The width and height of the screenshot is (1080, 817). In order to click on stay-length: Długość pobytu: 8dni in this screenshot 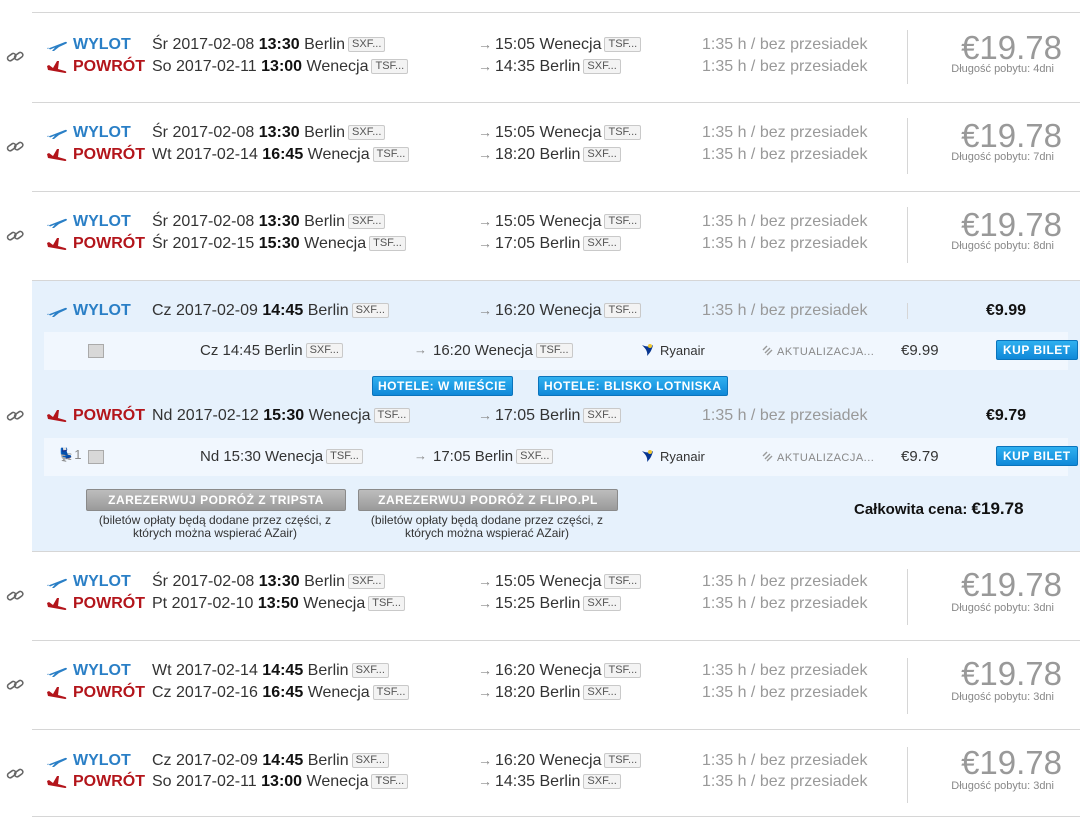, I will do `click(1002, 246)`.